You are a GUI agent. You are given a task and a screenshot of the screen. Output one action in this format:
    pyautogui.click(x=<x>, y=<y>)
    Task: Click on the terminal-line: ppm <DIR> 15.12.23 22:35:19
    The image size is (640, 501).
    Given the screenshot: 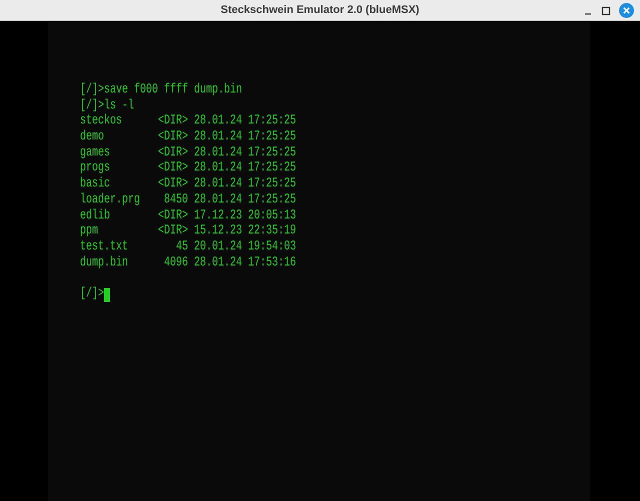 What is the action you would take?
    pyautogui.click(x=188, y=231)
    